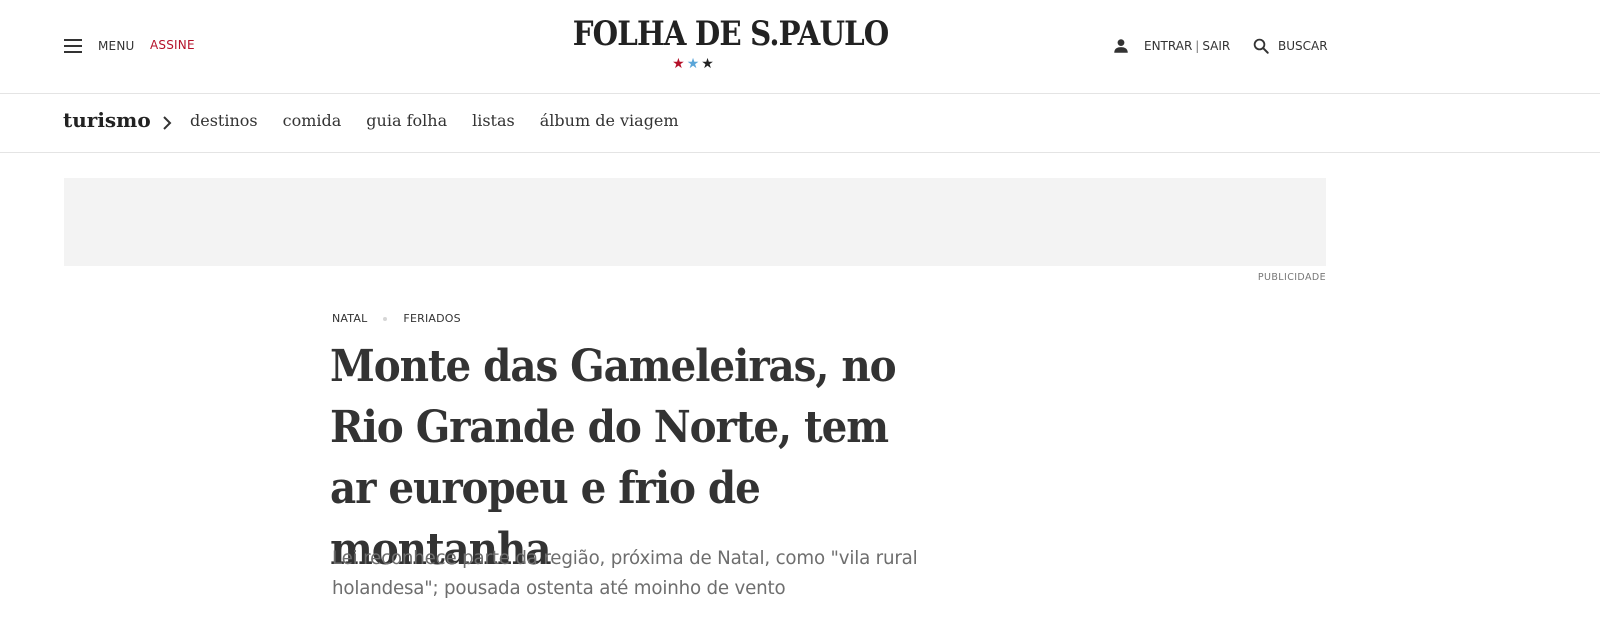  I want to click on ad-label: PUBLICIDADE, so click(1291, 277).